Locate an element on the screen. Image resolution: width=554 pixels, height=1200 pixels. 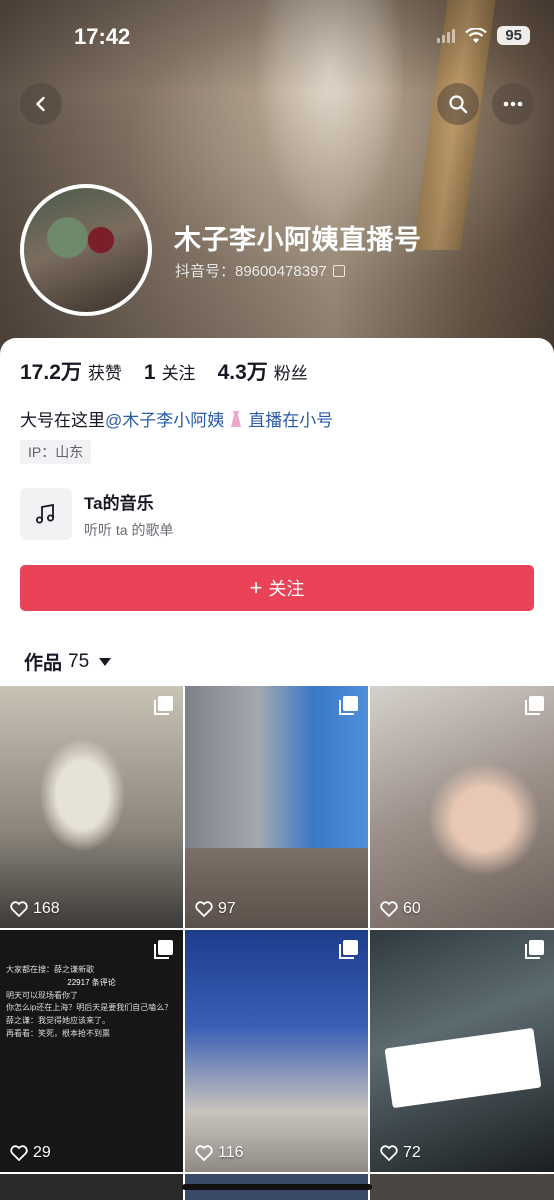
likes-value: 29 is located at coordinates (42, 1152).